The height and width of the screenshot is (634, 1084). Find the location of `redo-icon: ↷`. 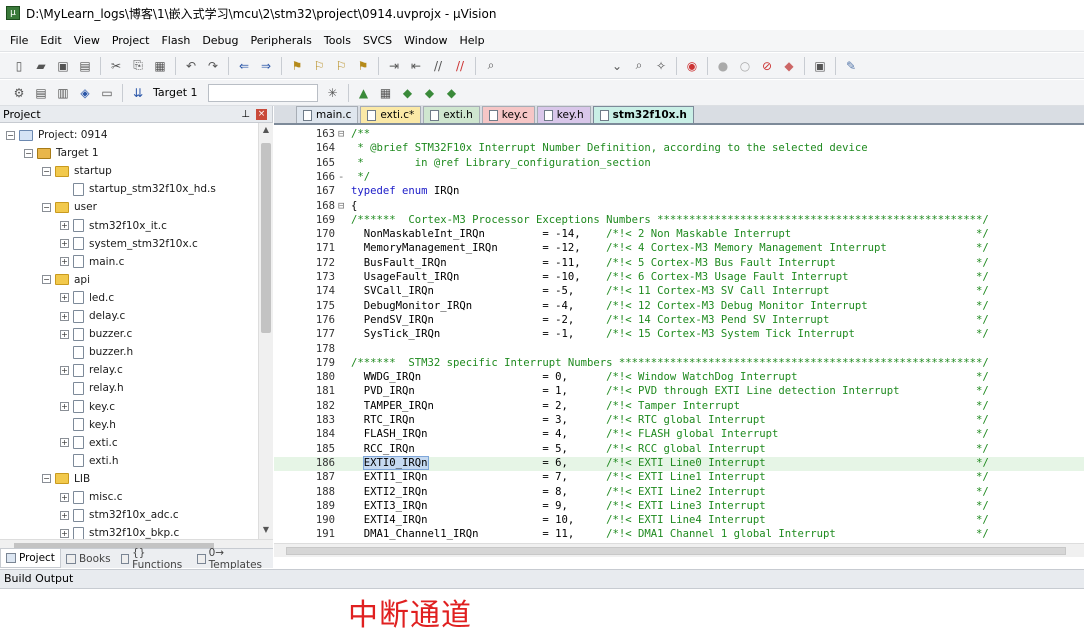

redo-icon: ↷ is located at coordinates (213, 66).